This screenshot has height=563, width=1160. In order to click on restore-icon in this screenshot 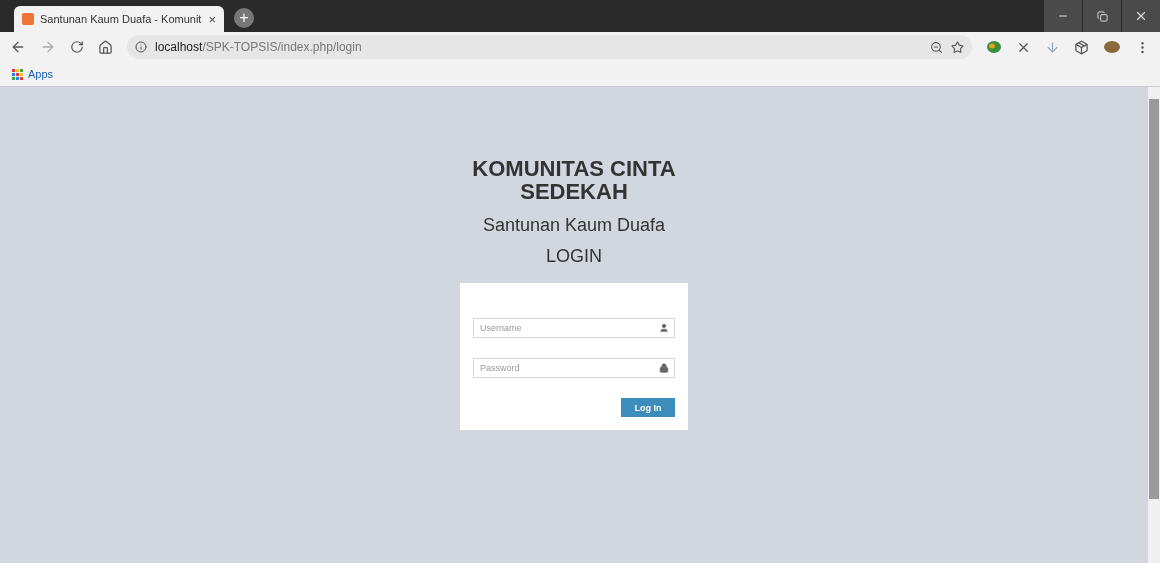, I will do `click(1102, 16)`.